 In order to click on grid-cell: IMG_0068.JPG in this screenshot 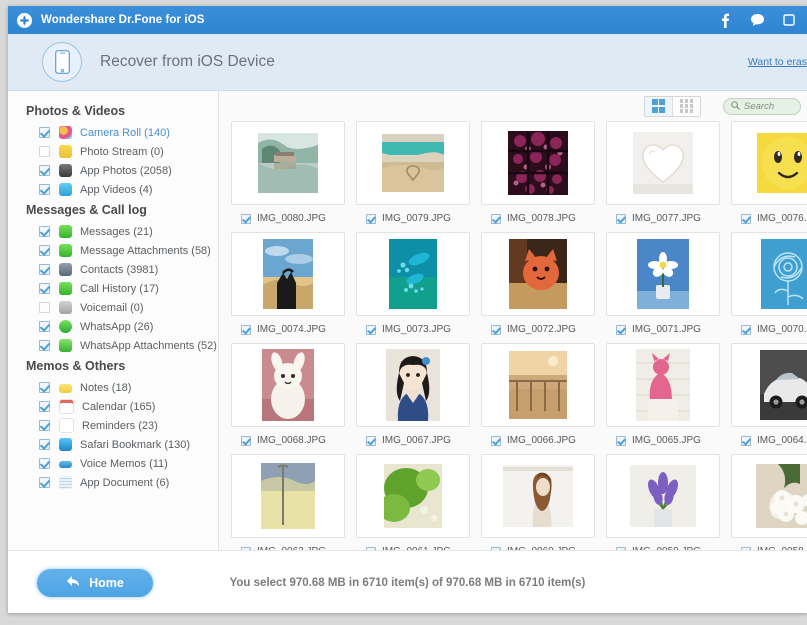, I will do `click(288, 398)`.